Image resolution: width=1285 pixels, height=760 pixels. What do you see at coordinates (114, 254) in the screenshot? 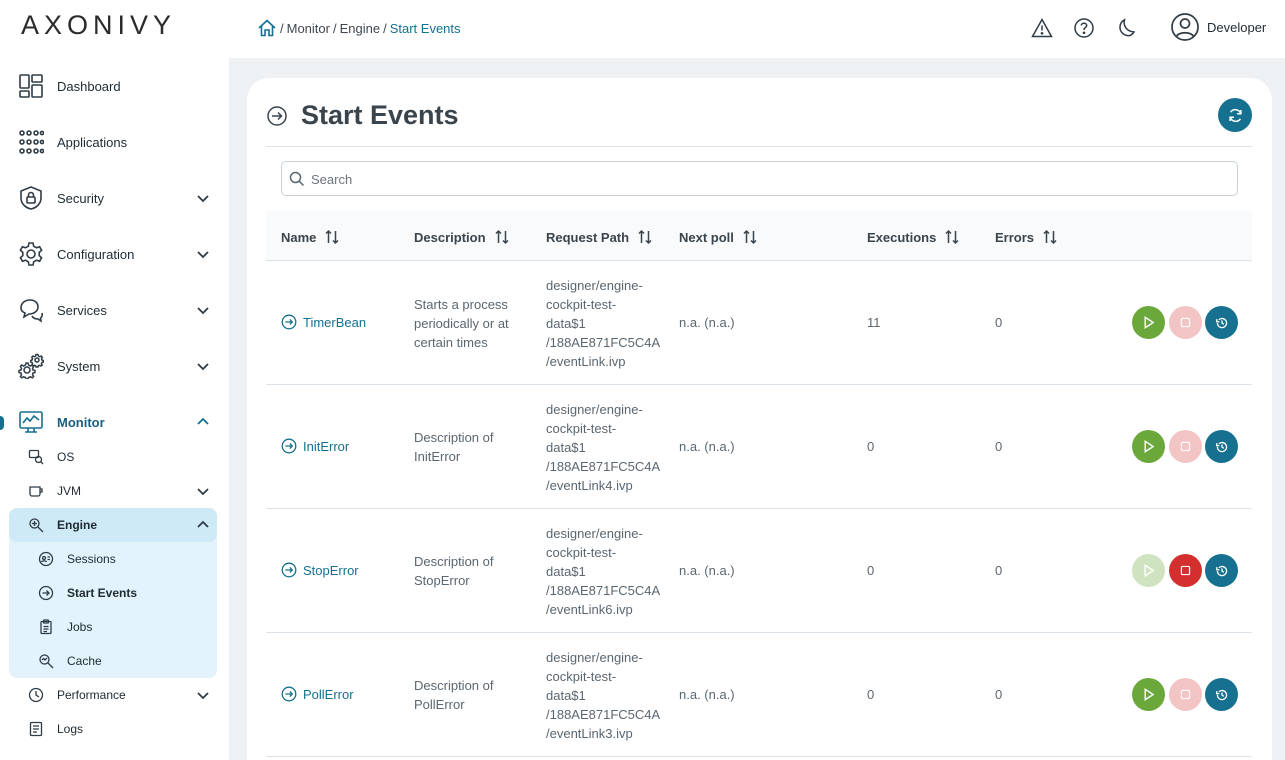
I see `sidebar-item-configuration: Configuration` at bounding box center [114, 254].